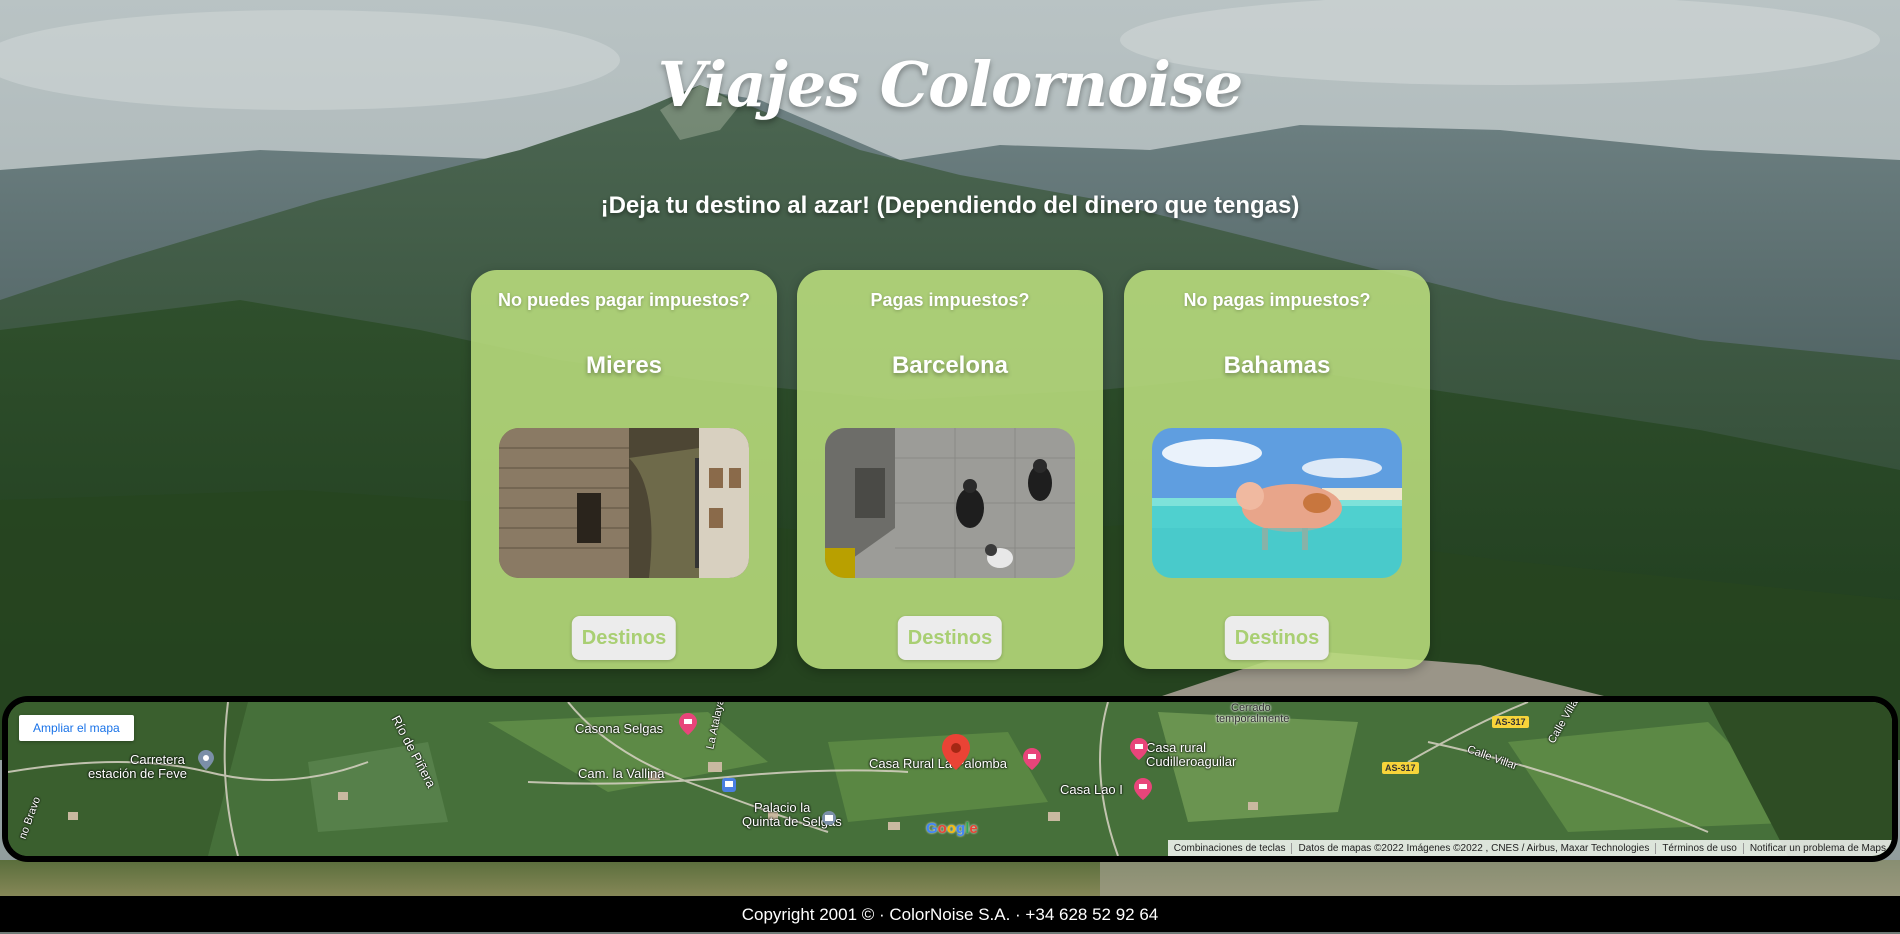 The height and width of the screenshot is (934, 1900). I want to click on terms-link: Términos de uso, so click(1698, 848).